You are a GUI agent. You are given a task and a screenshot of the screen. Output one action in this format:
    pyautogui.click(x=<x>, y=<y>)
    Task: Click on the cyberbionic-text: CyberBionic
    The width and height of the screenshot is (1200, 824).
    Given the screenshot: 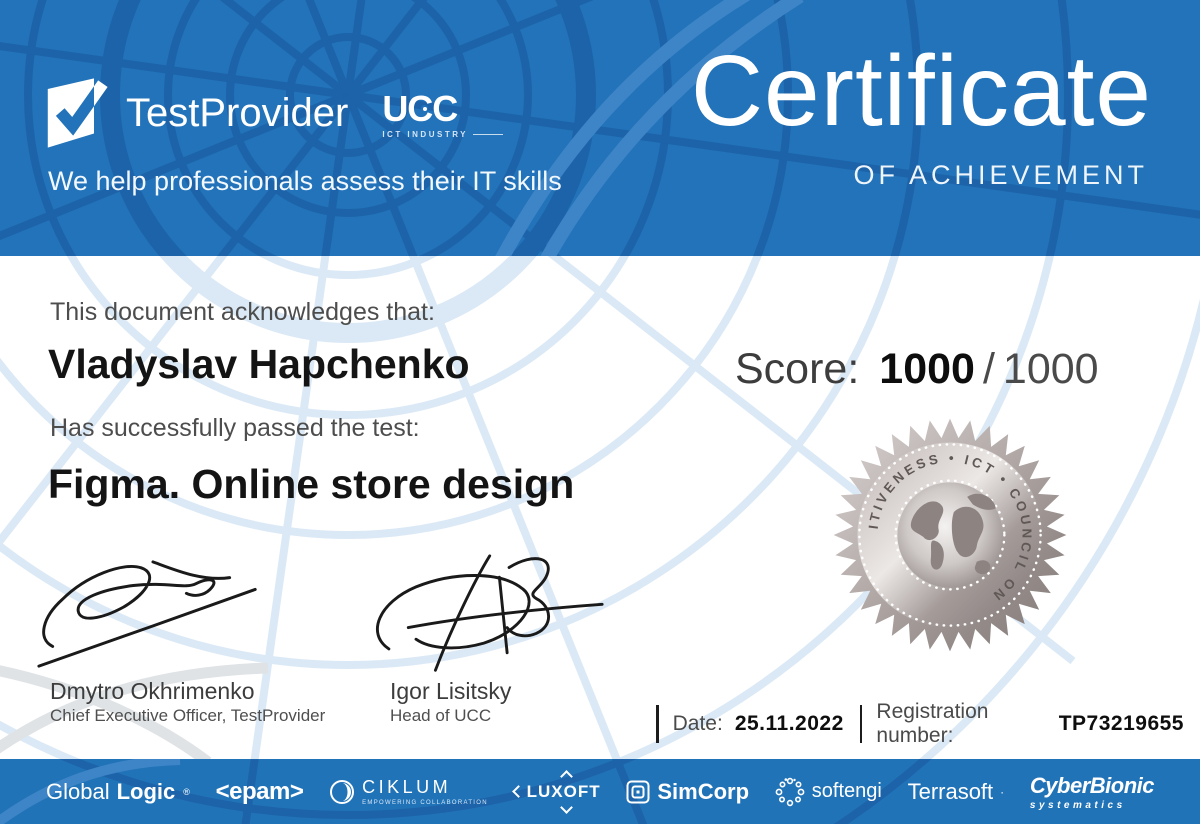 What is the action you would take?
    pyautogui.click(x=1092, y=785)
    